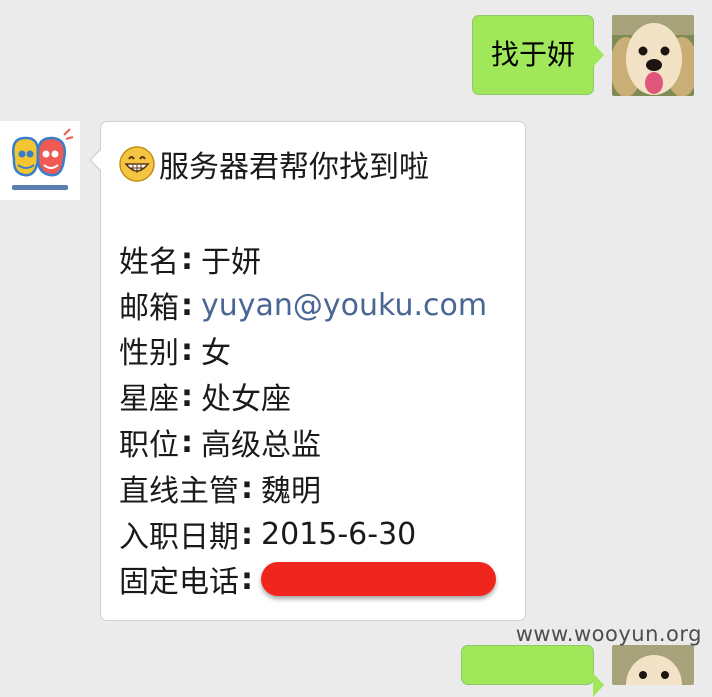 The image size is (712, 697). Describe the element at coordinates (246, 399) in the screenshot. I see `field-value: 处女座` at that location.